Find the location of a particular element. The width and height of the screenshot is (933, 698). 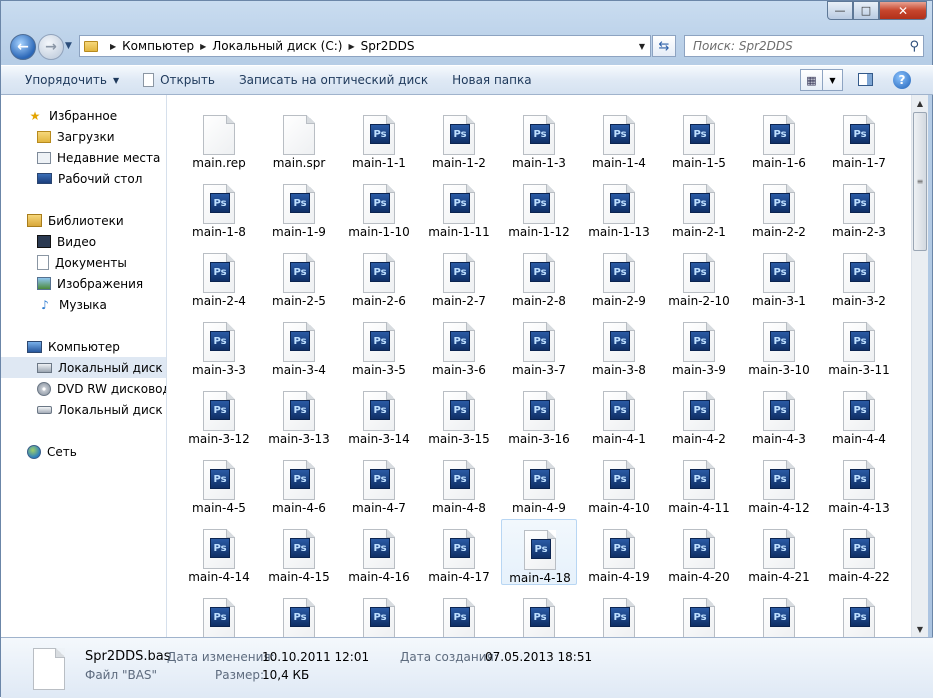

sidebar-item-images: Изображения is located at coordinates (83, 283).